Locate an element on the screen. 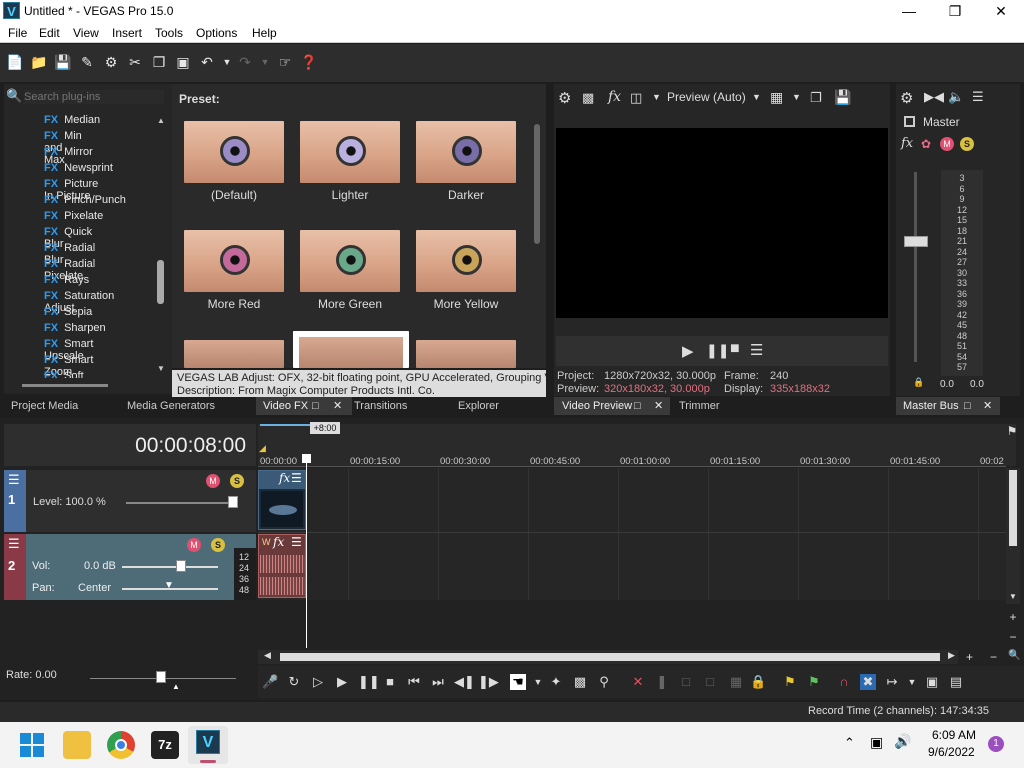 The height and width of the screenshot is (768, 1024). marker-flag-icon: ⚑ is located at coordinates (1012, 432).